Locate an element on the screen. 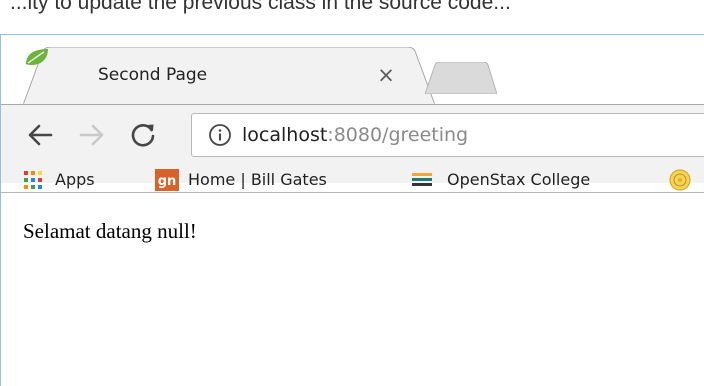  bookmark-label: OpenStax College is located at coordinates (519, 179).